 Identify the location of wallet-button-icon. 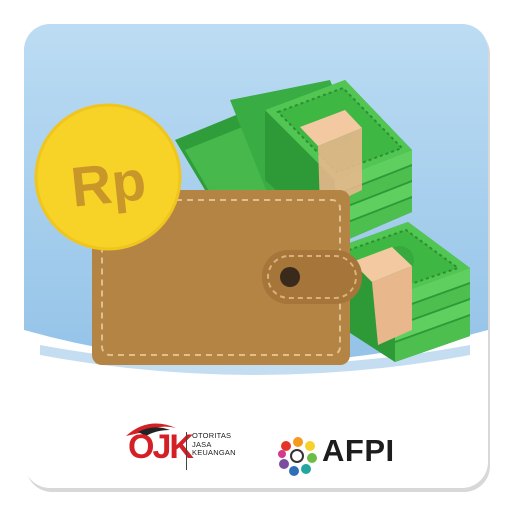
(290, 277).